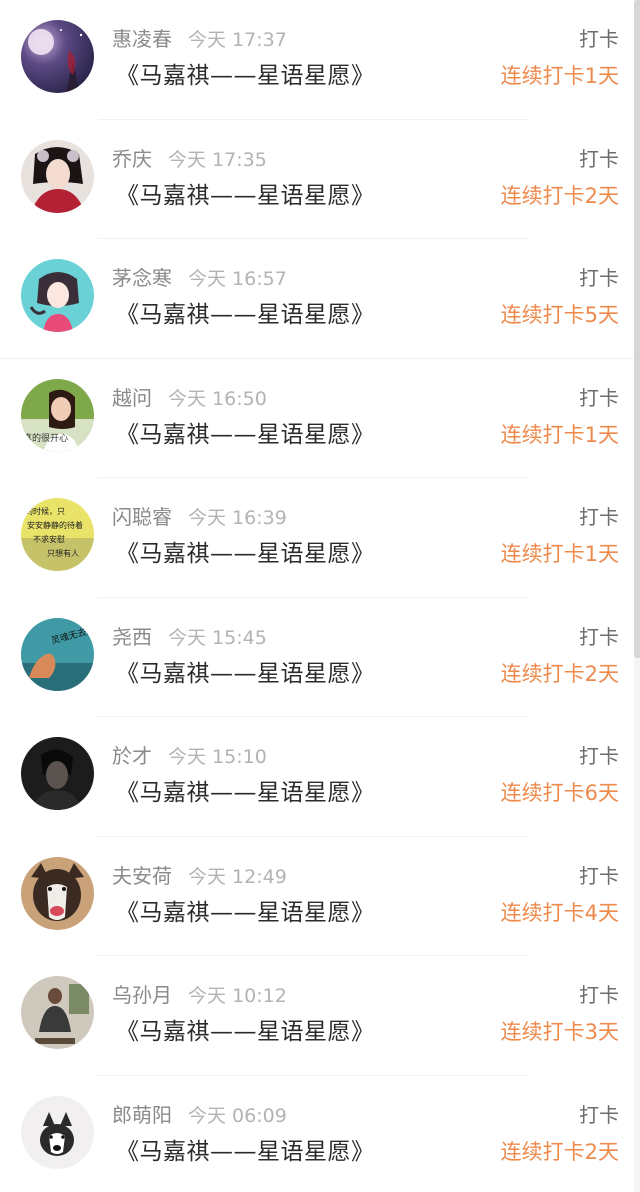 The height and width of the screenshot is (1192, 640). Describe the element at coordinates (320, 418) in the screenshot. I see `list-item: 真的很开心 越问 今天 16:50 《马嘉祺——星语星愿》 打卡 连续打卡1天` at that location.